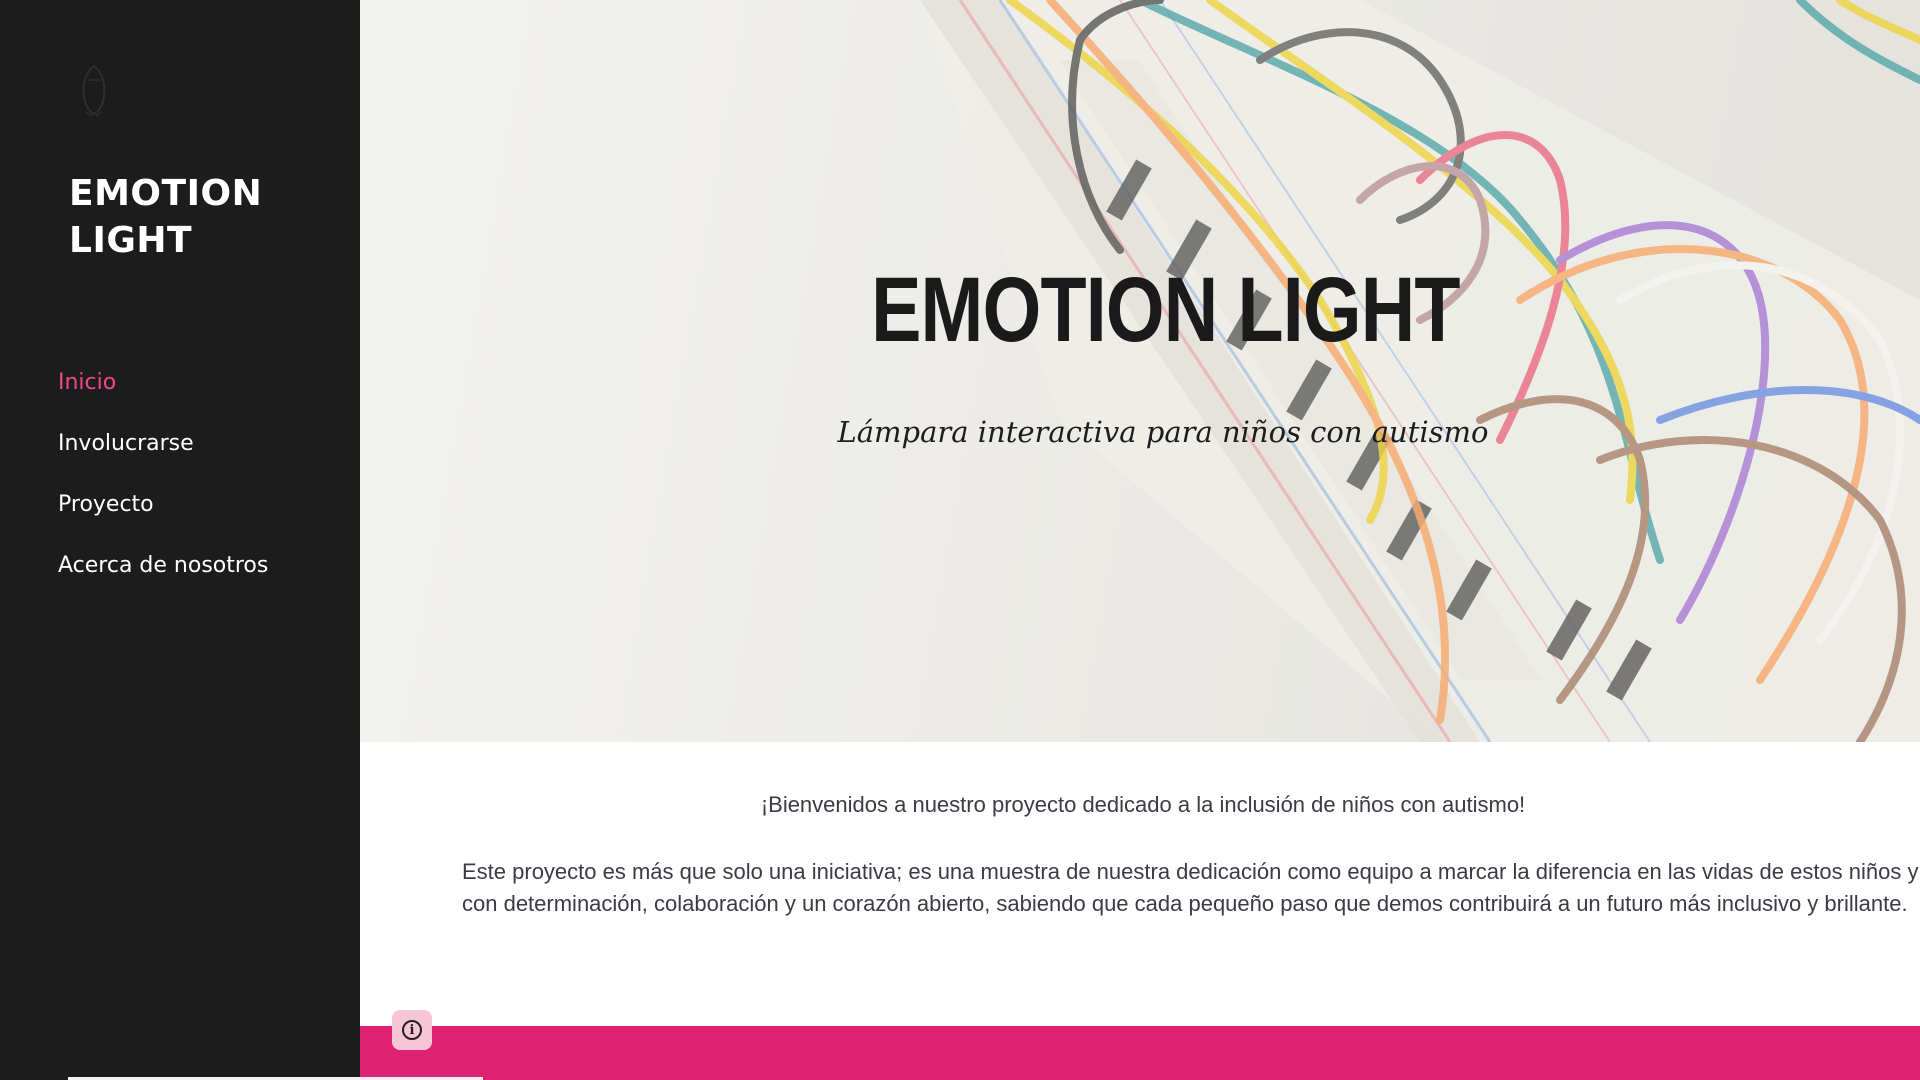 The width and height of the screenshot is (1920, 1080). I want to click on hero-title: EMOTION LIGHT, so click(1165, 310).